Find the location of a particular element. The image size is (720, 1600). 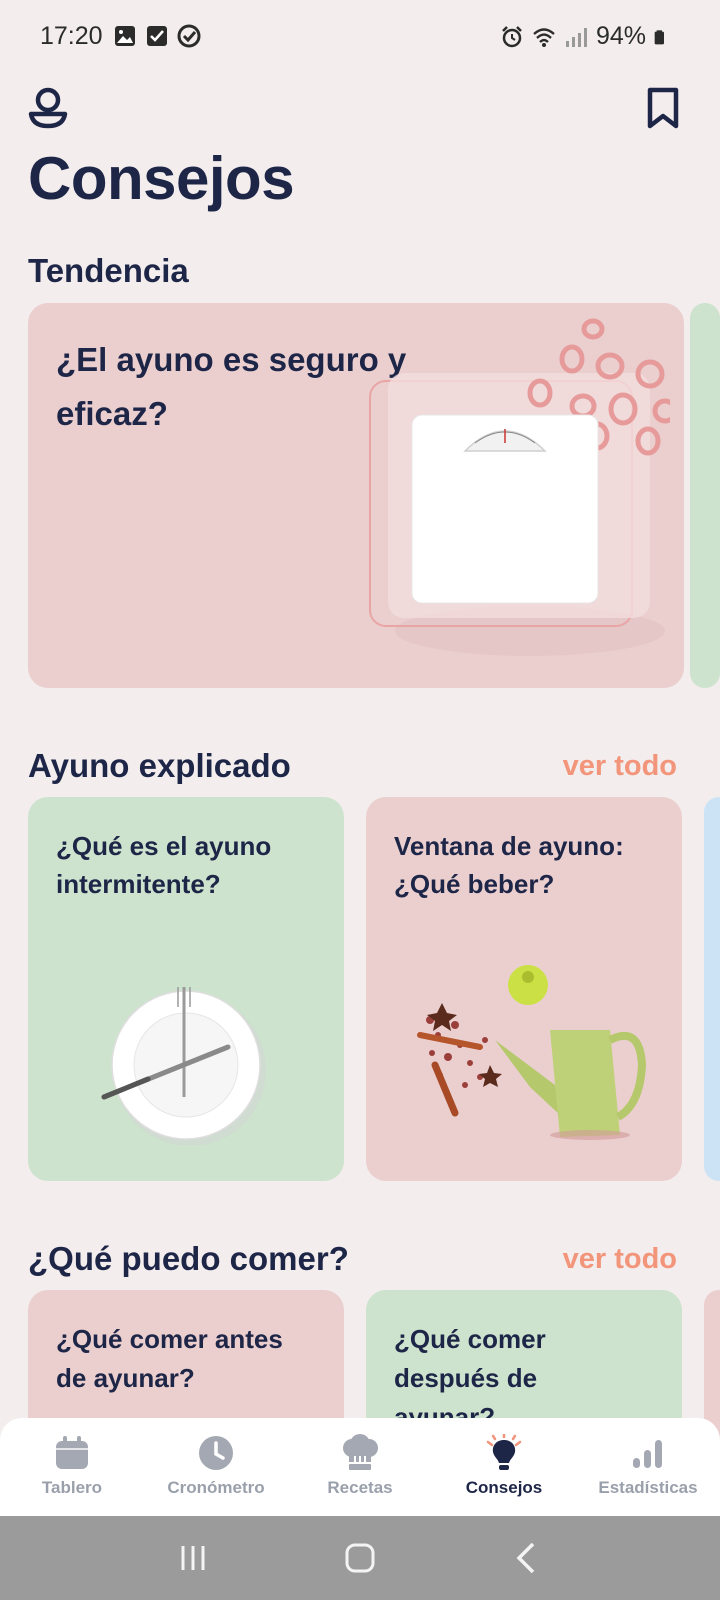

nav-item-dashboard: Tablero is located at coordinates (72, 1467).